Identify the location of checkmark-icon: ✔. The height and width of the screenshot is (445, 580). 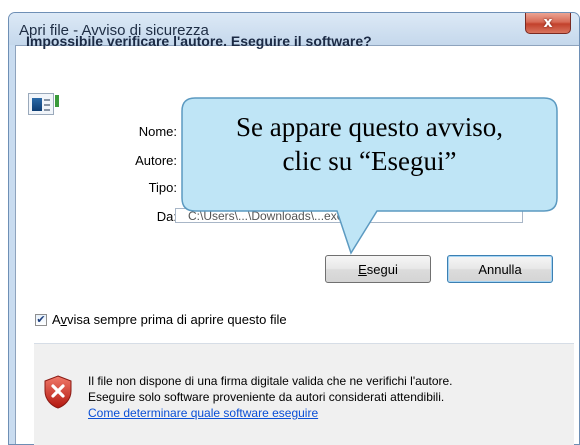
(41, 319).